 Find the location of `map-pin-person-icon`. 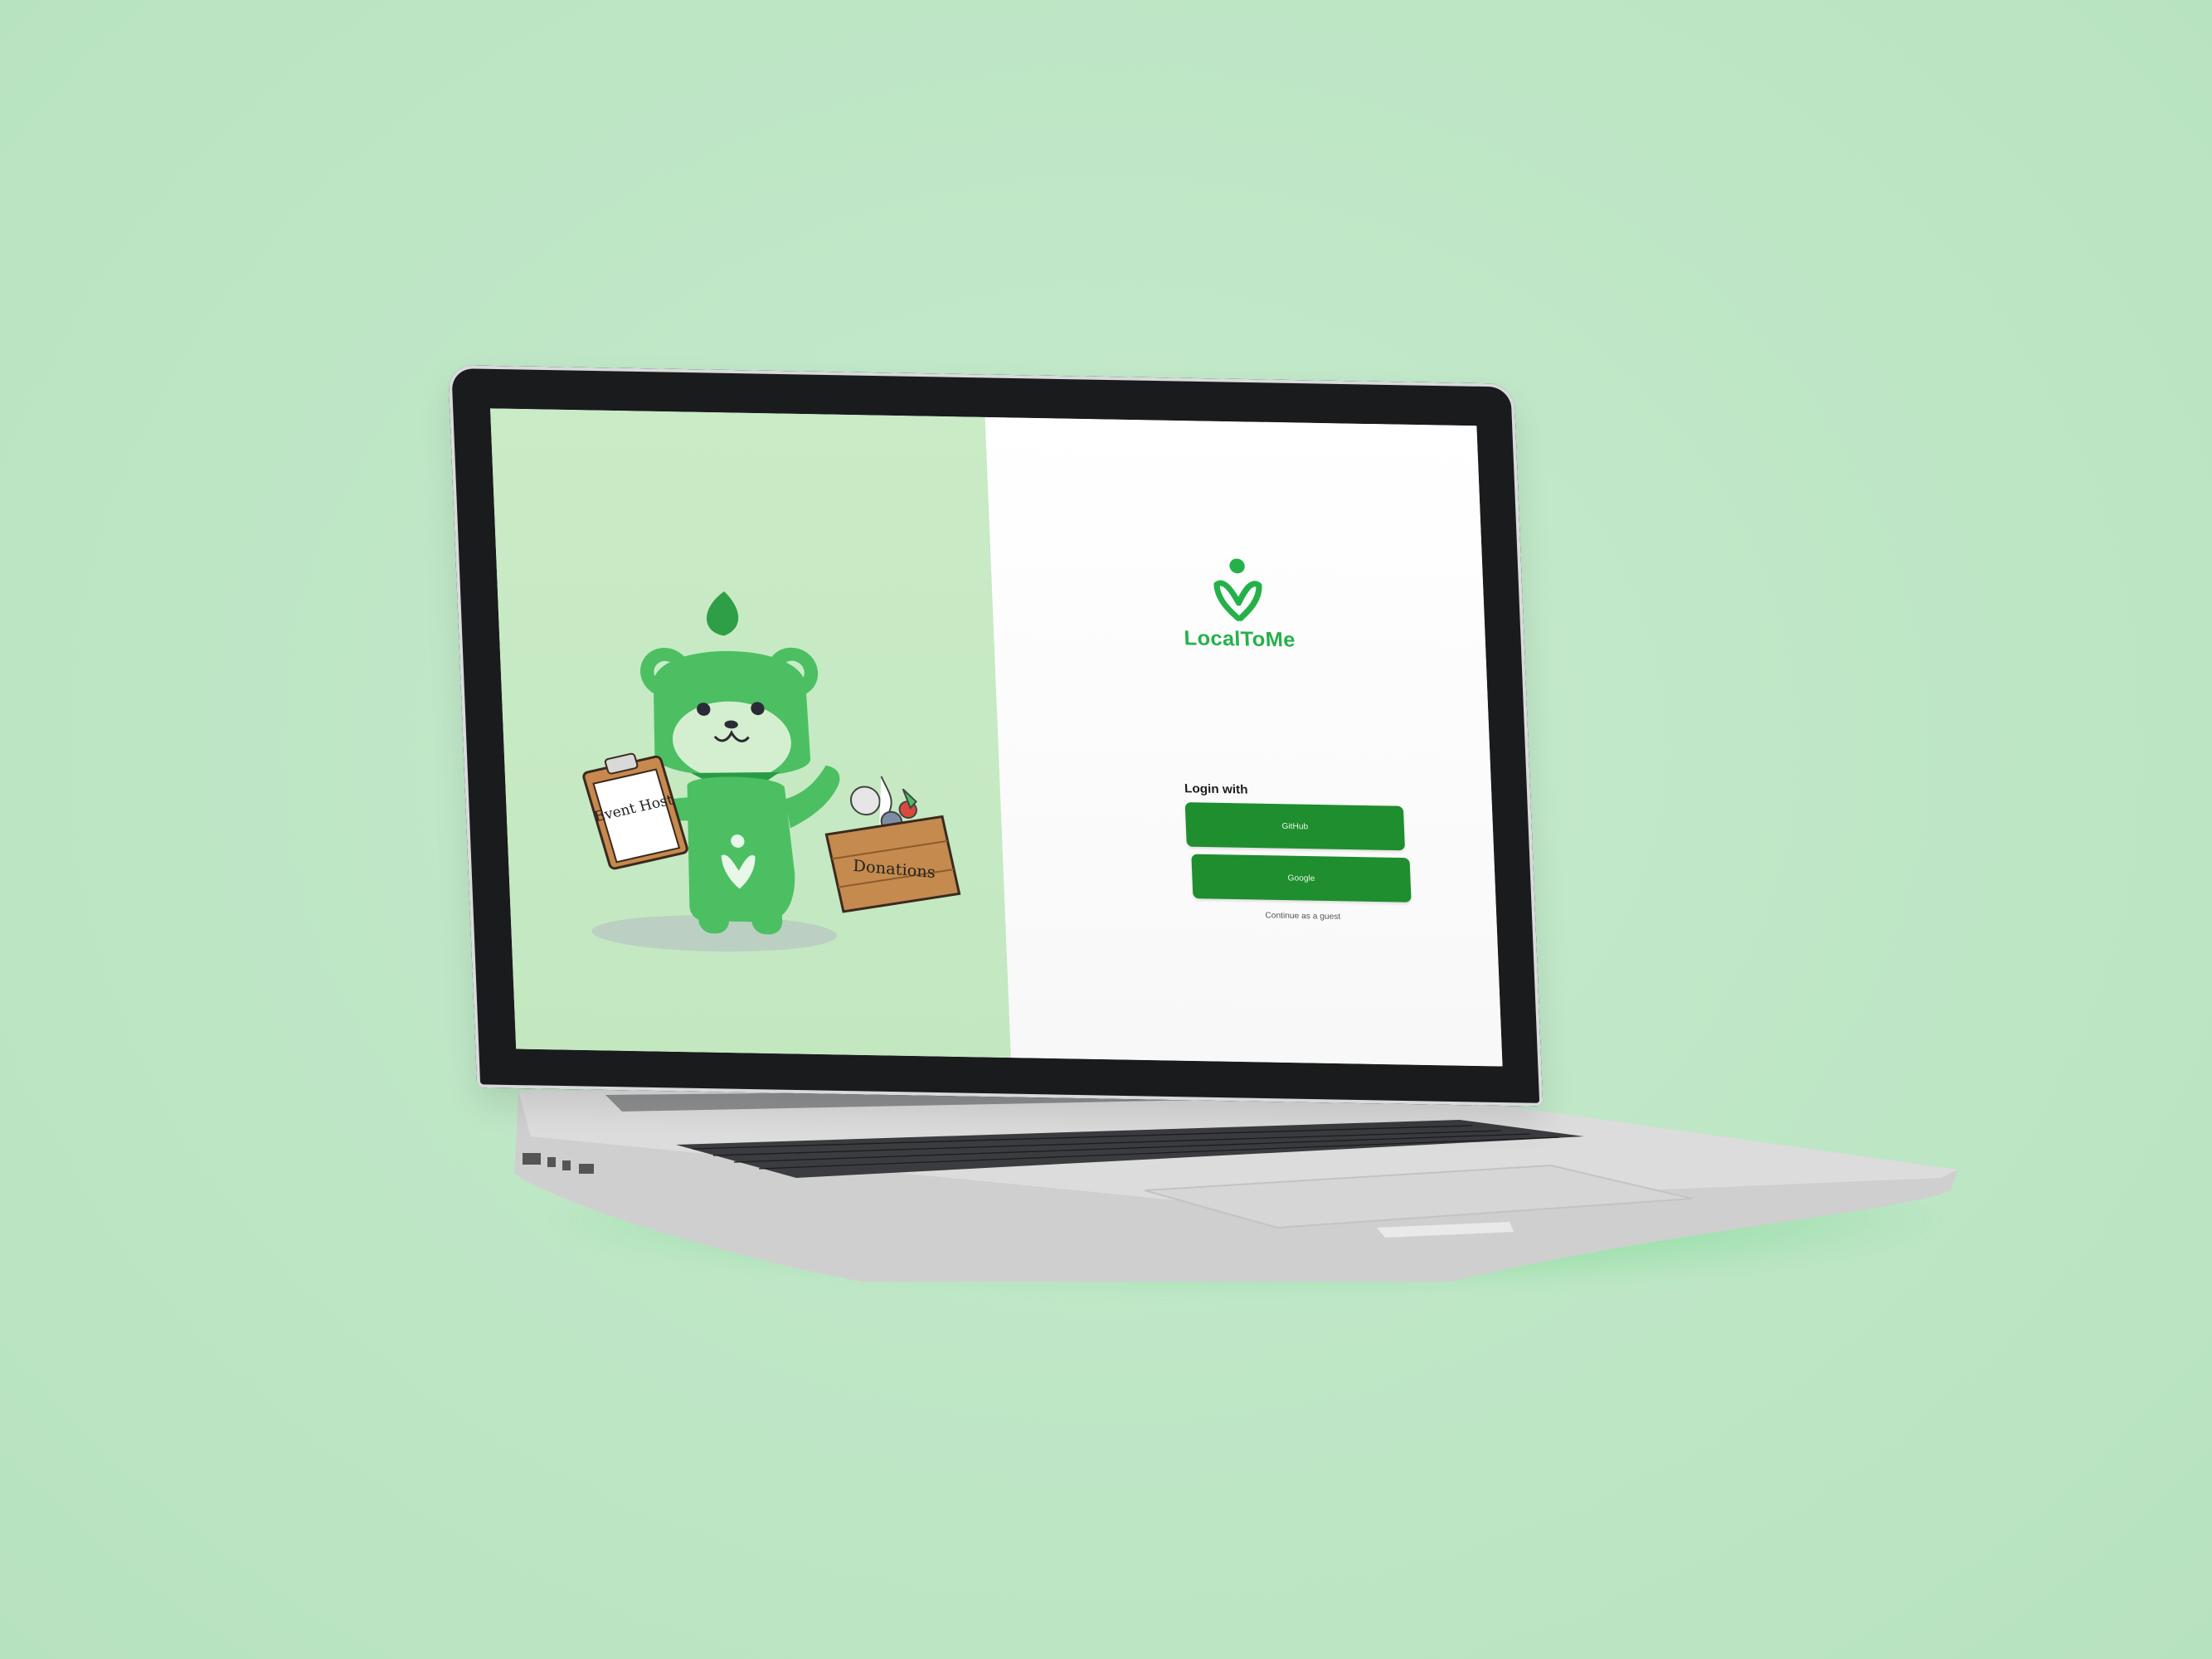

map-pin-person-icon is located at coordinates (1237, 589).